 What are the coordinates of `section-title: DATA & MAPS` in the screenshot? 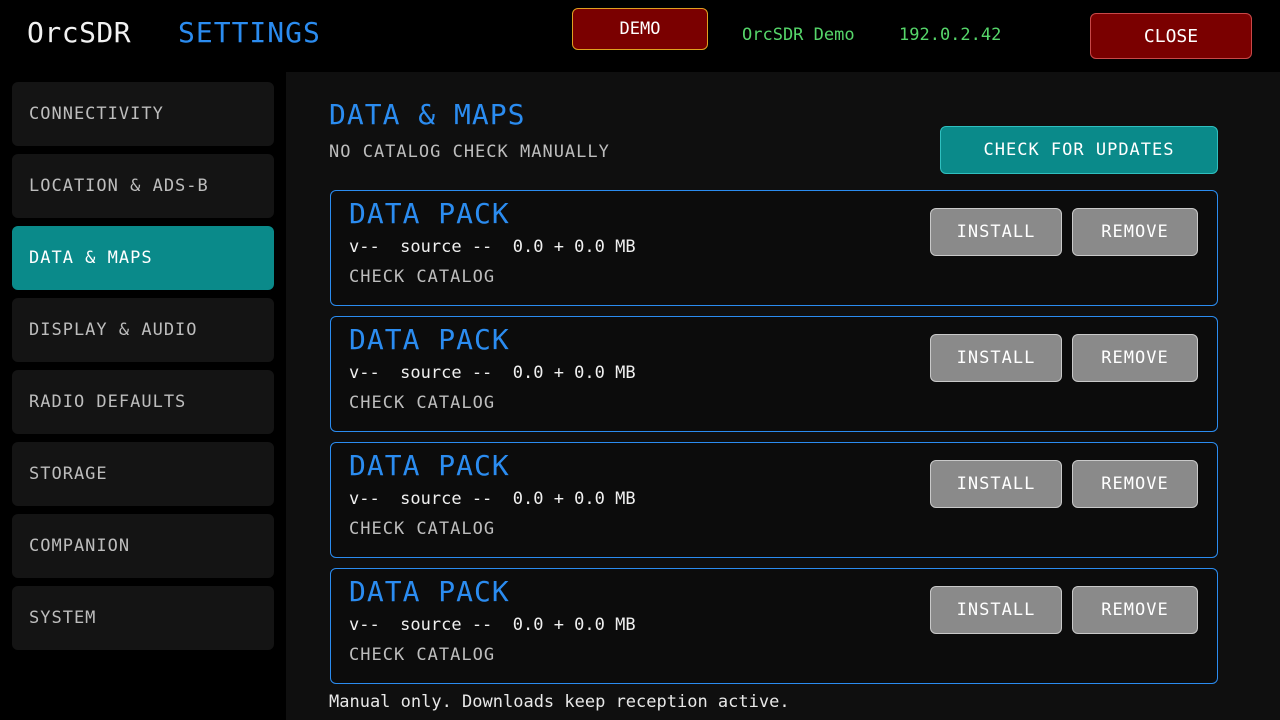 It's located at (427, 114).